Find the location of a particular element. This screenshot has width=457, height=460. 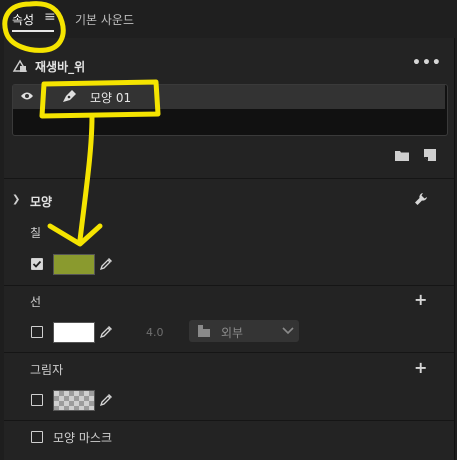

add-stroke-button: + is located at coordinates (420, 299).